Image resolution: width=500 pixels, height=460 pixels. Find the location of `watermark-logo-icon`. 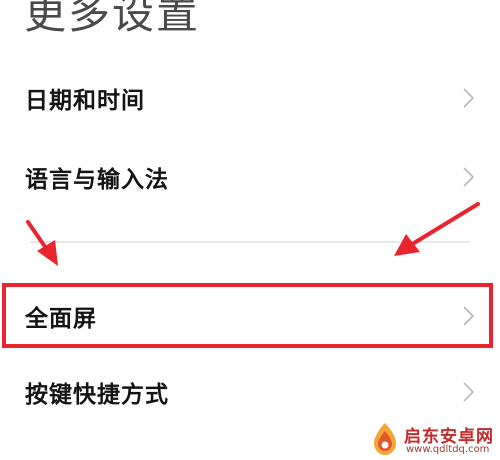

watermark-logo-icon is located at coordinates (385, 439).